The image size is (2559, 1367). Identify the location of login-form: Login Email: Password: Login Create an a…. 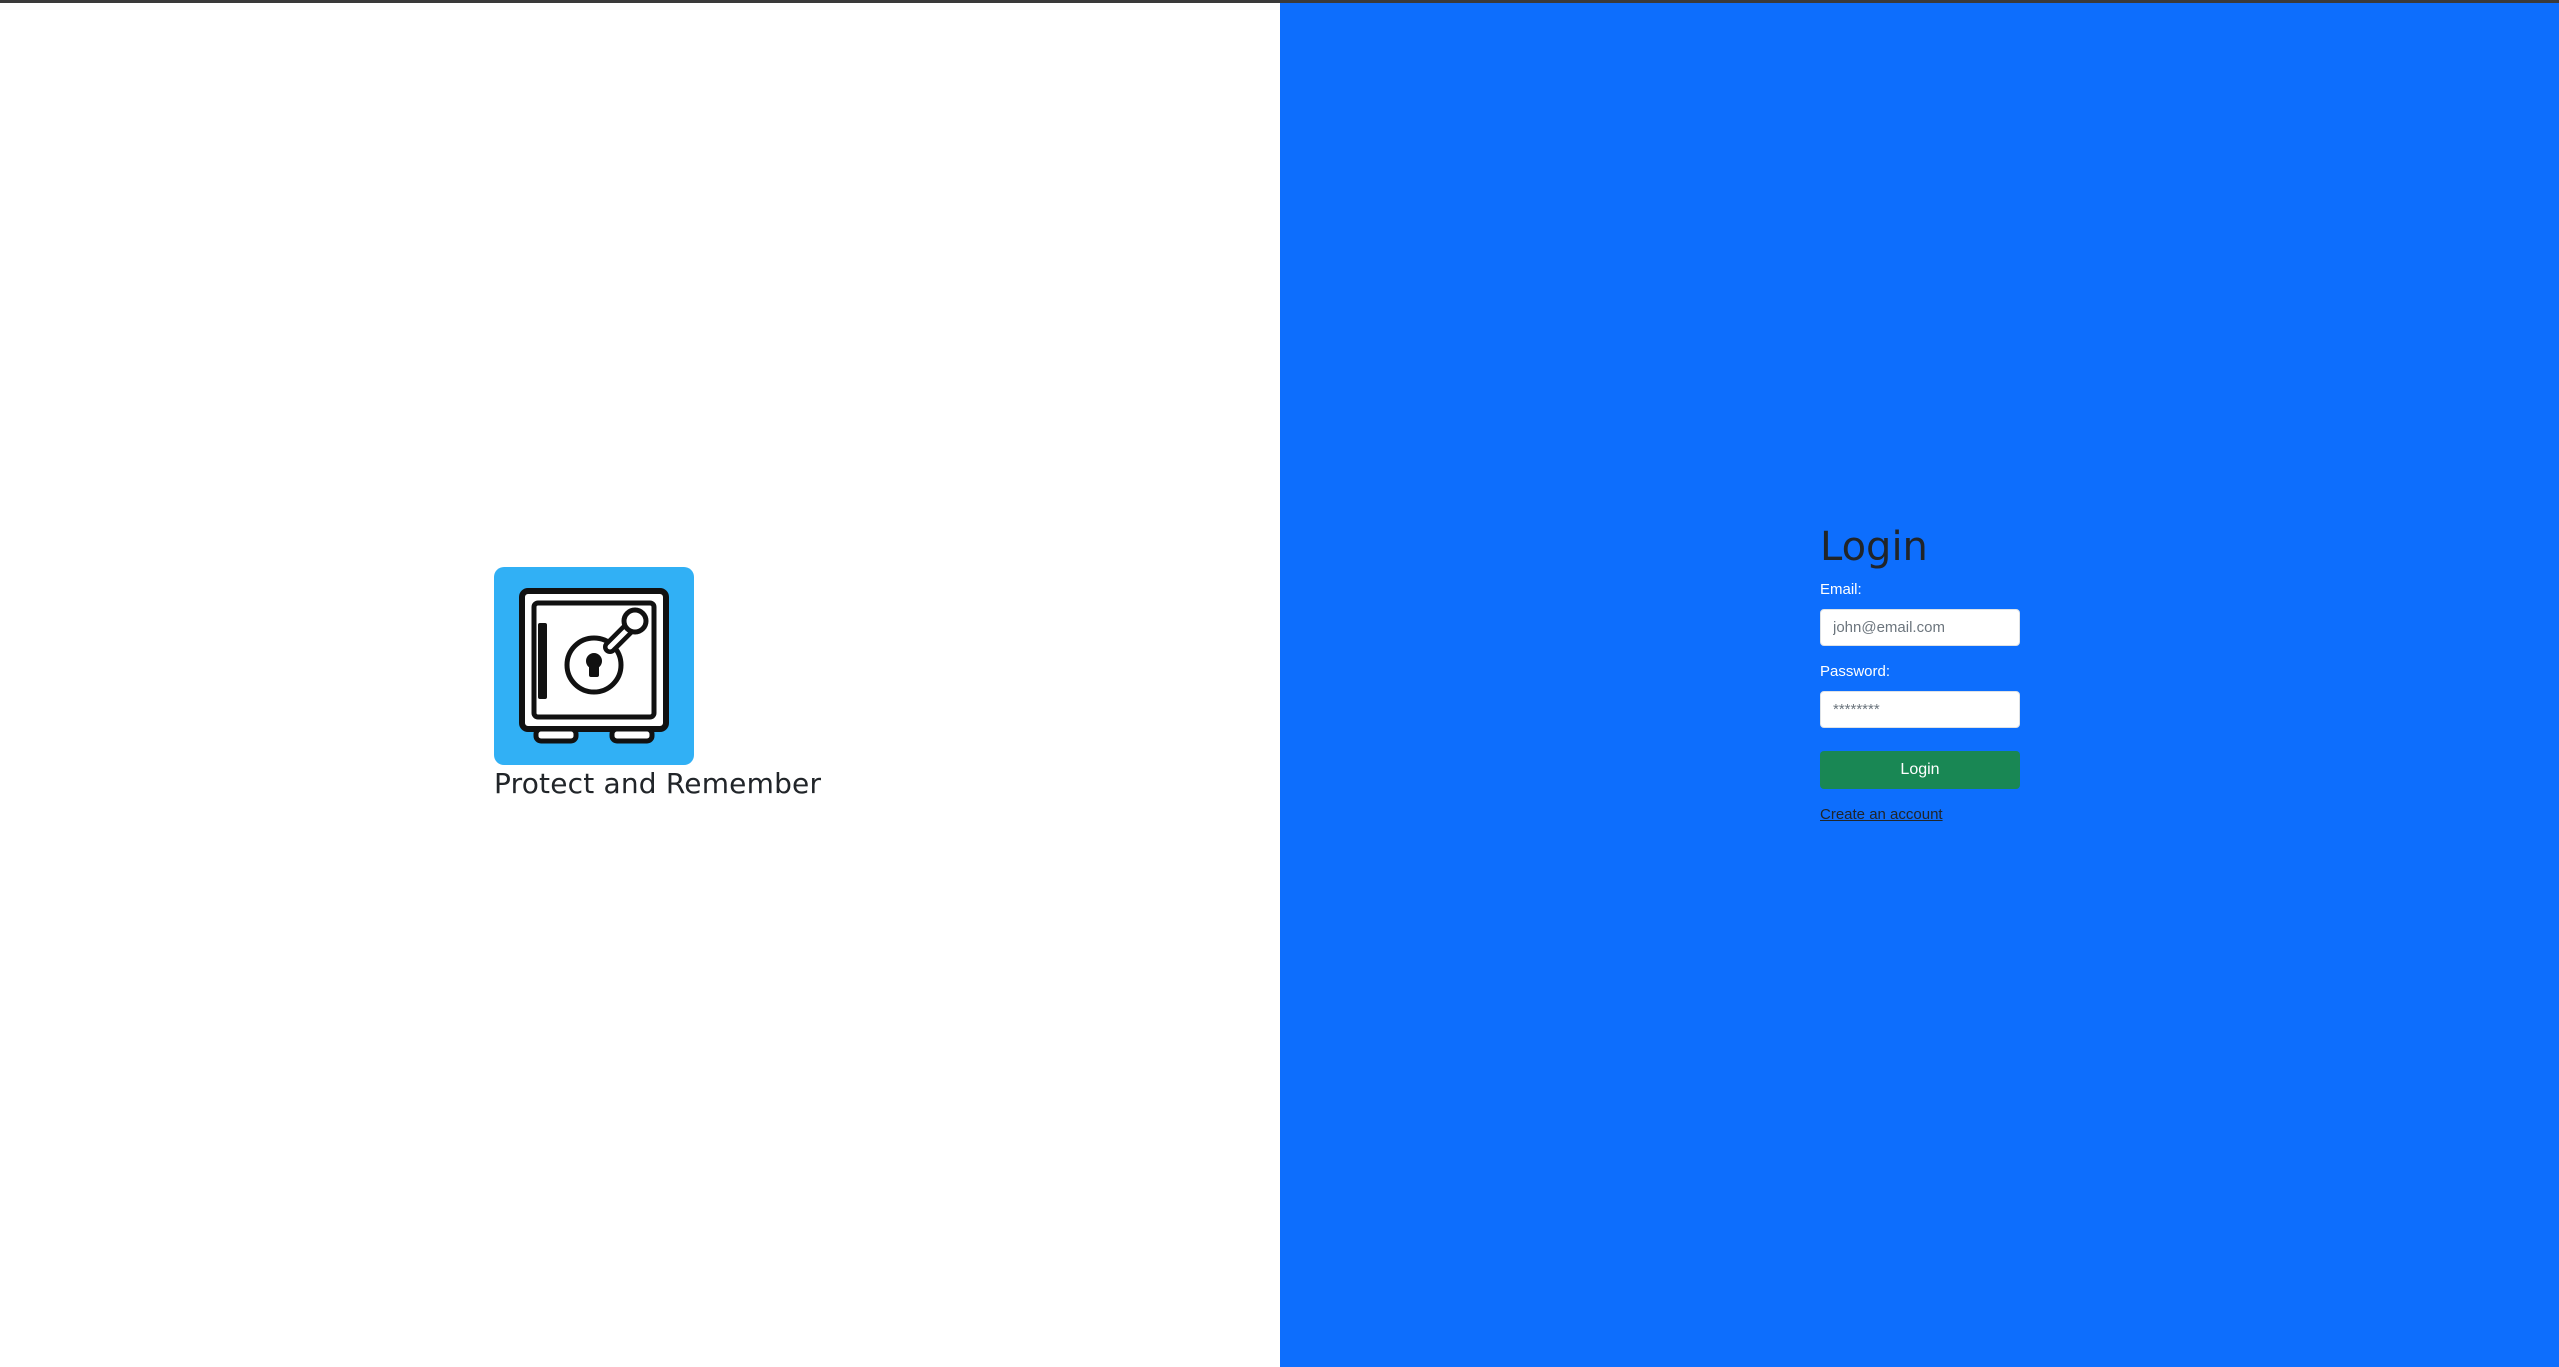
(1921, 674).